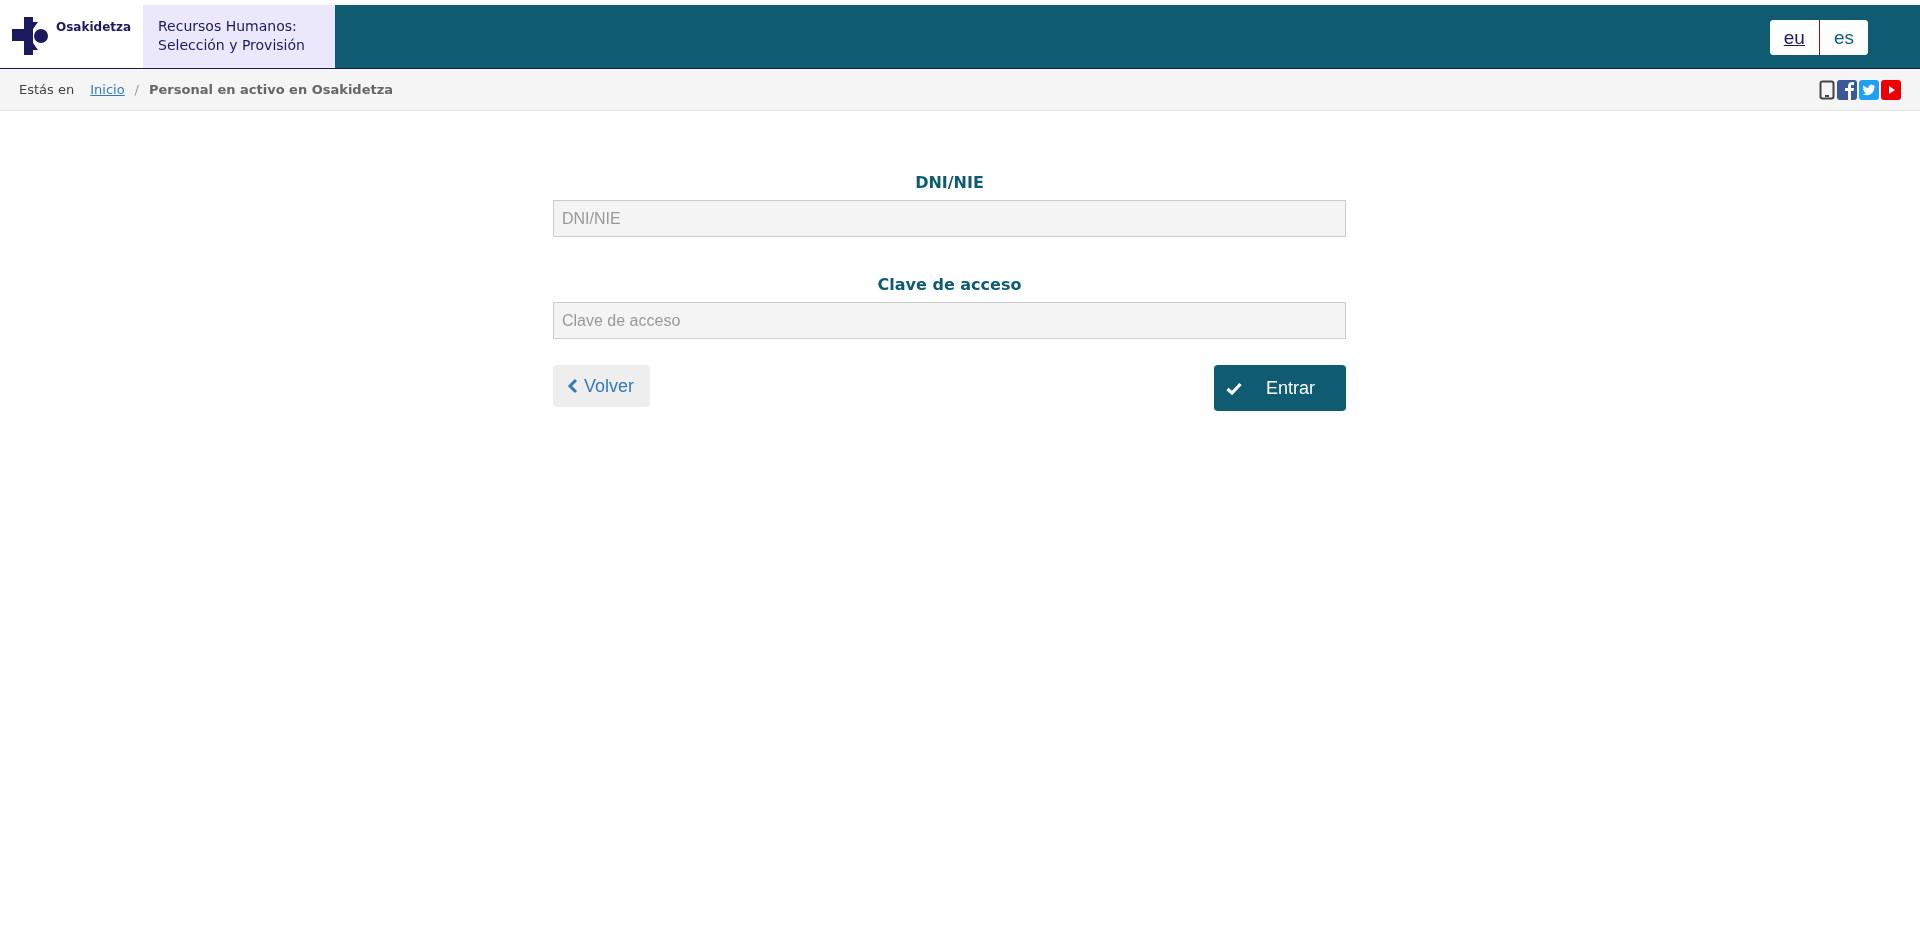 This screenshot has width=1920, height=945. Describe the element at coordinates (1843, 37) in the screenshot. I see `language-button: es` at that location.